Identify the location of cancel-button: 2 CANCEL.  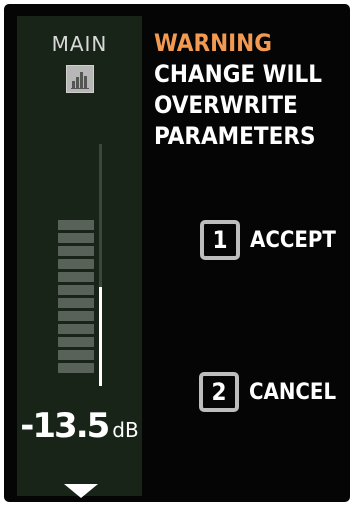
(267, 392).